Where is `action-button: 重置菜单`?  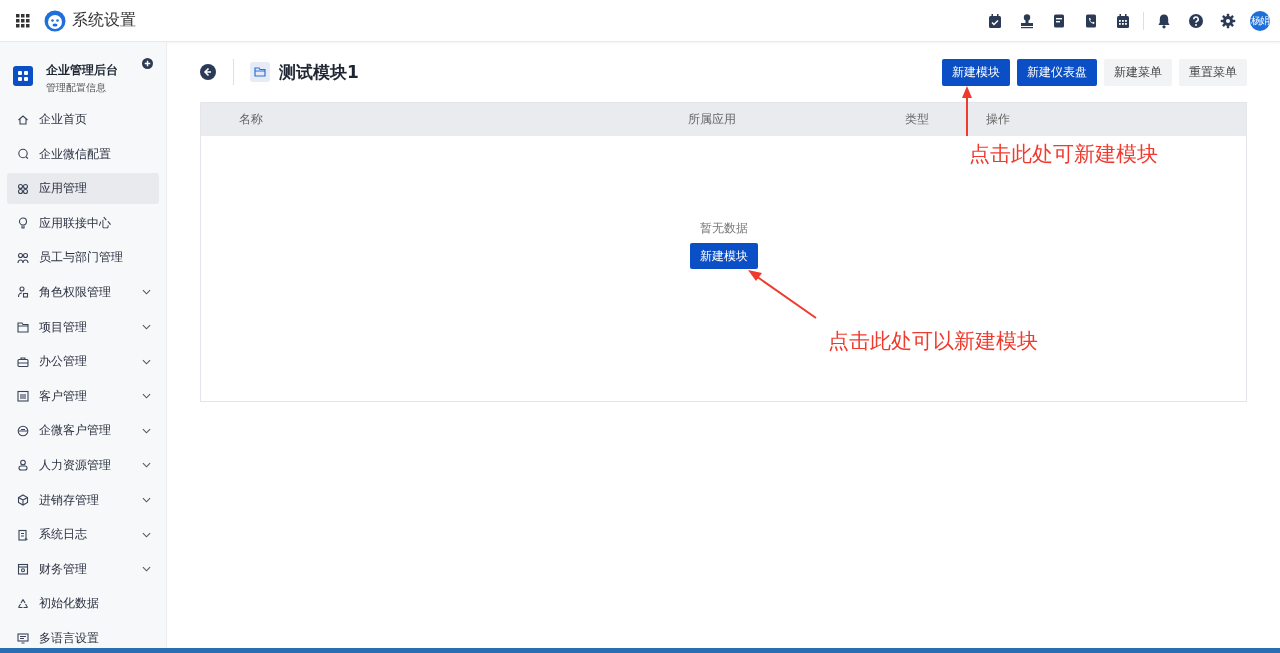
action-button: 重置菜单 is located at coordinates (1213, 72).